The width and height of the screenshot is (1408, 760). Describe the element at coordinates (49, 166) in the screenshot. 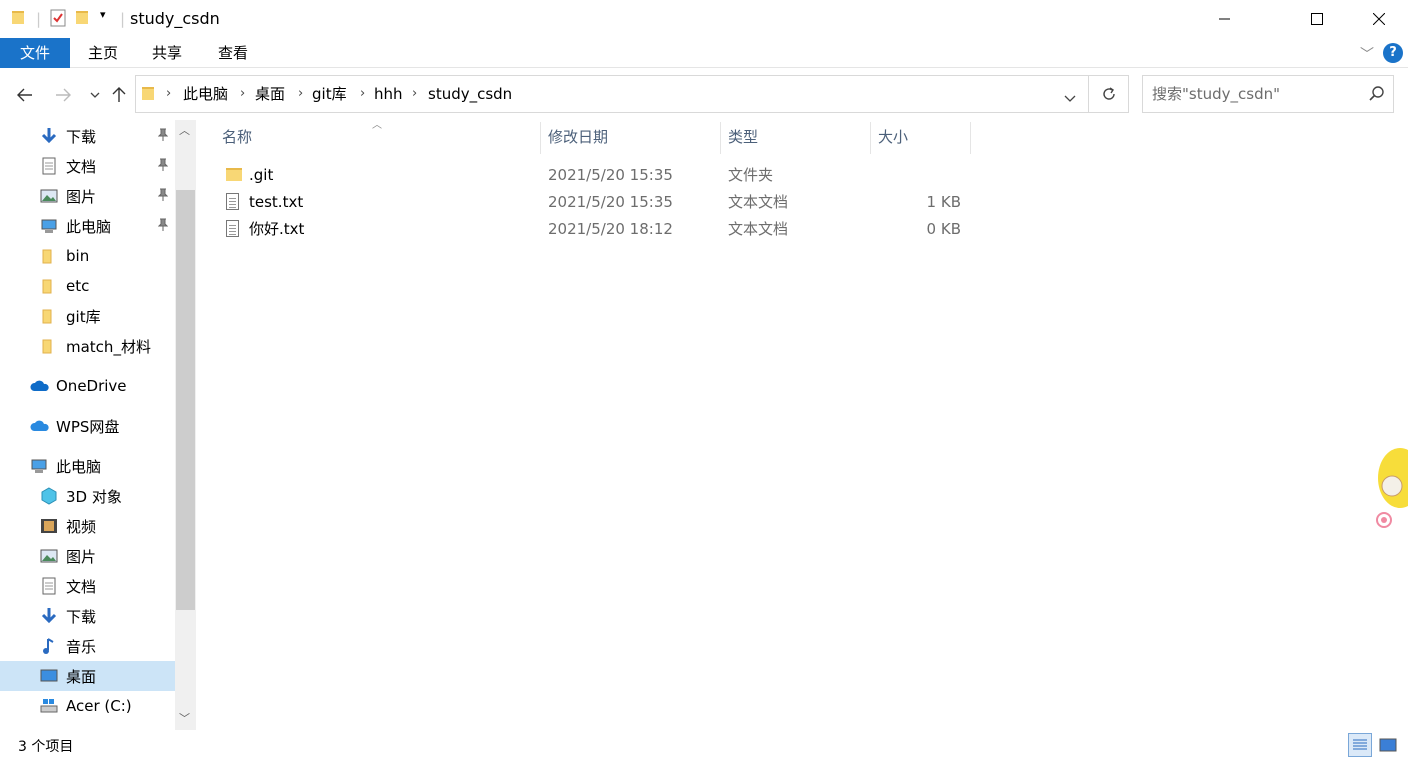

I see `document-icon` at that location.